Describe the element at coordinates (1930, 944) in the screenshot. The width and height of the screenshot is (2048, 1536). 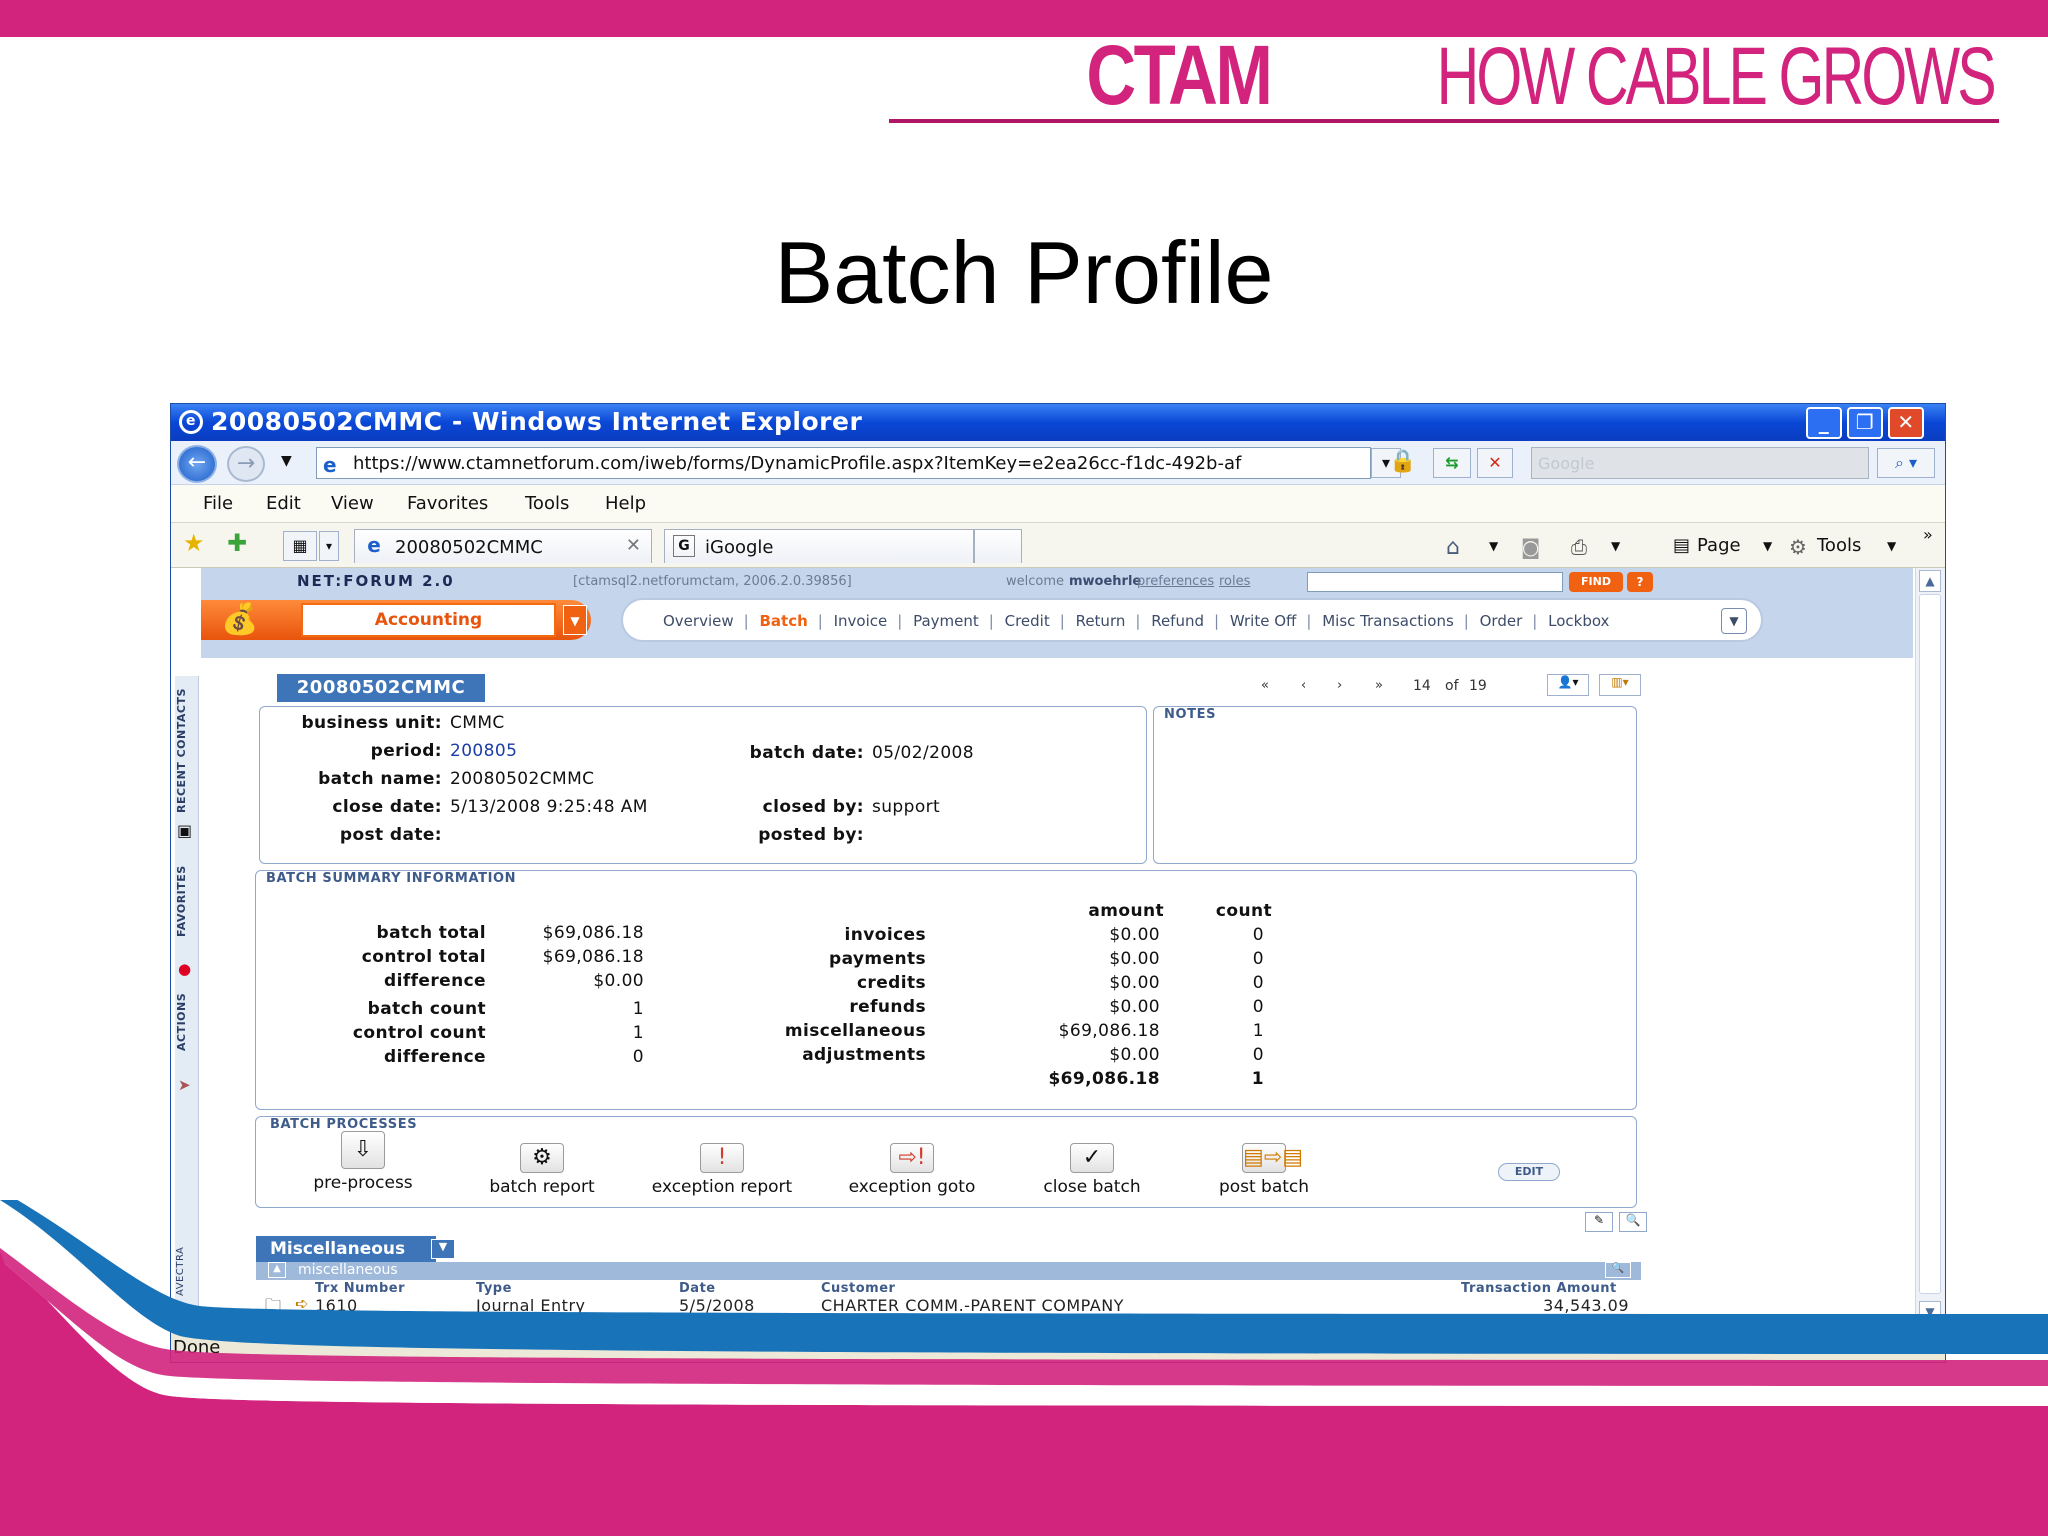
I see `scroll-thumb` at that location.